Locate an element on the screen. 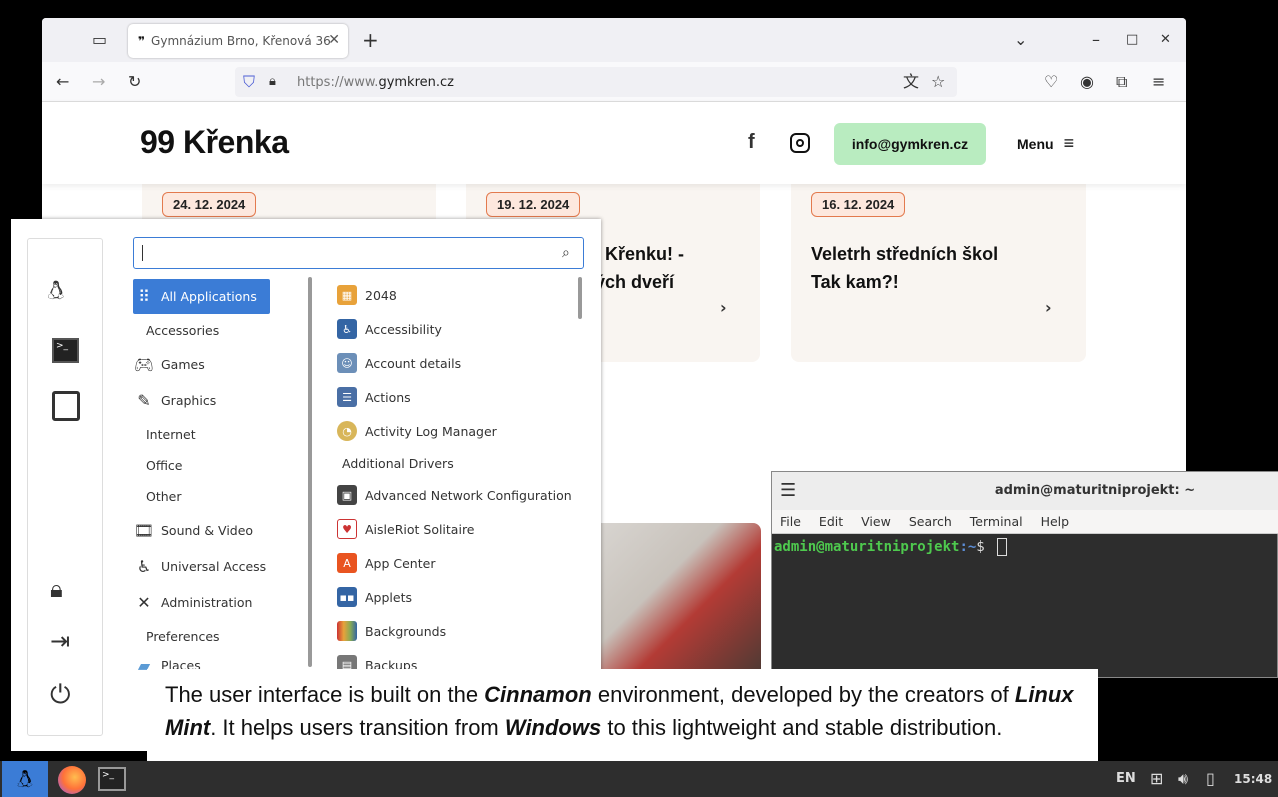  app-backgrounds: Backgrounds is located at coordinates (457, 631).